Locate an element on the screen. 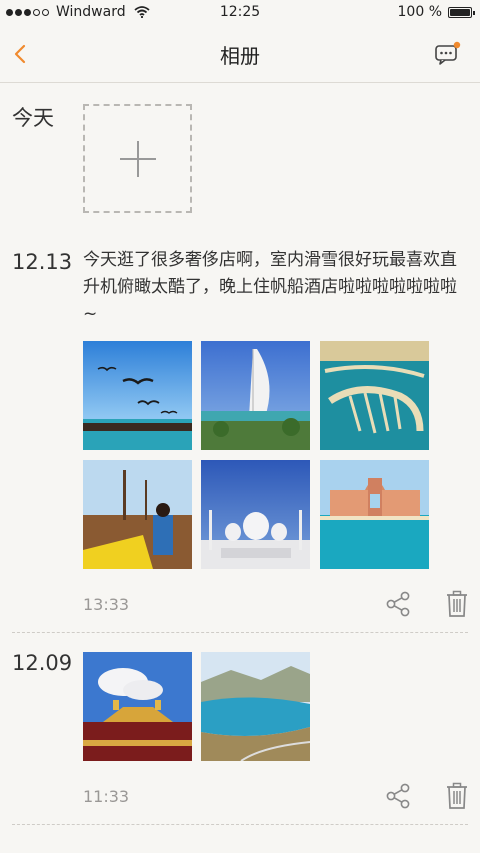 The image size is (480, 853). page-title: 相册 is located at coordinates (240, 56).